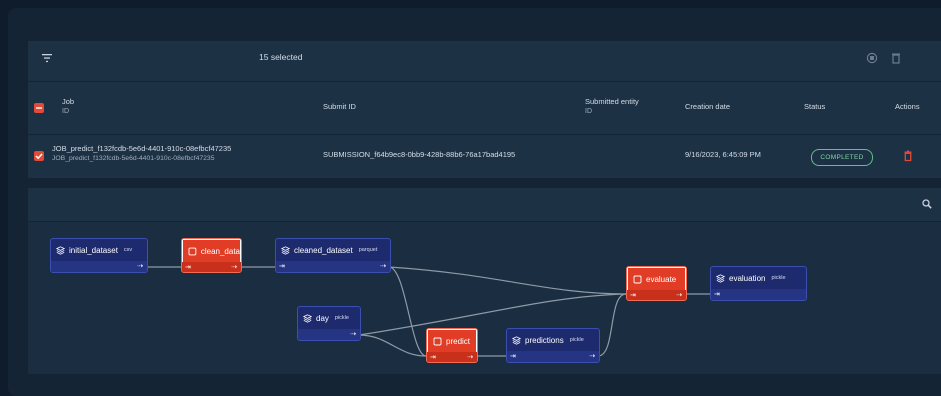  What do you see at coordinates (758, 283) in the screenshot?
I see `node-evaluation: evaluation pickle ⇥` at bounding box center [758, 283].